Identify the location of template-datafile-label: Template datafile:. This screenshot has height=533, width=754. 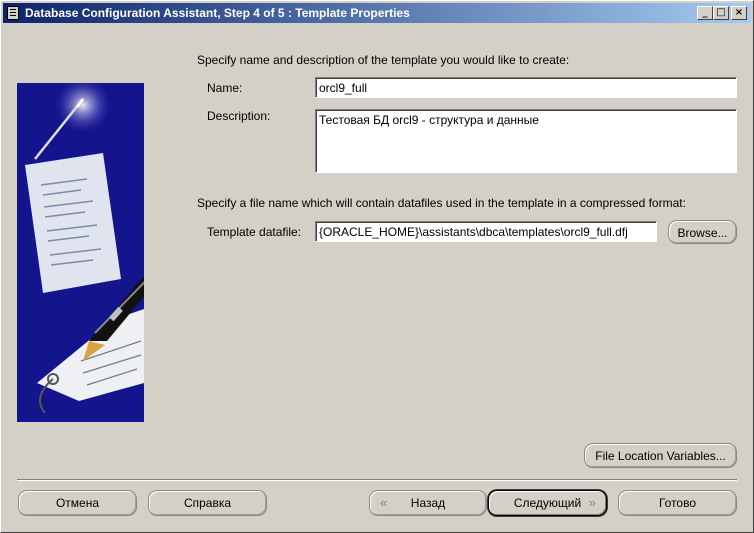
(254, 232).